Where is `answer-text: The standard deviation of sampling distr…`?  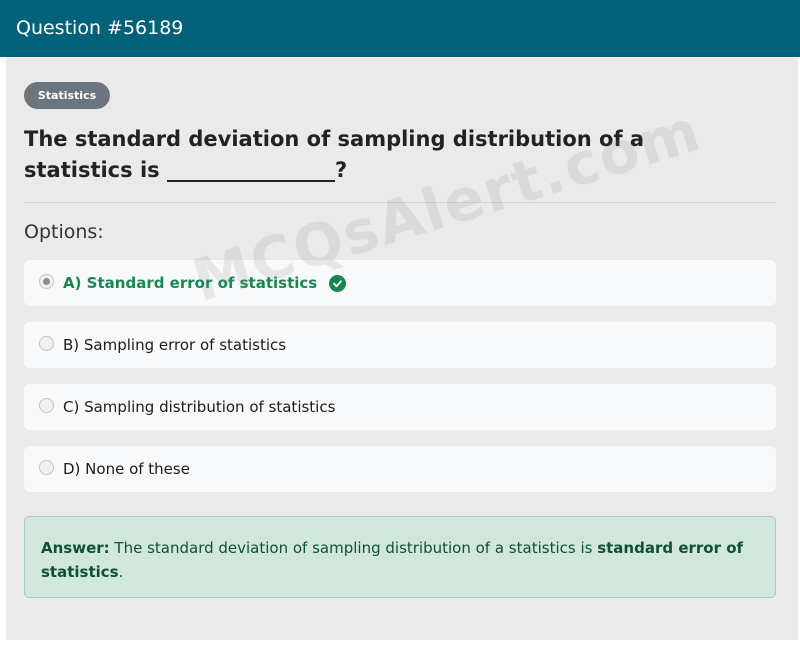
answer-text: The standard deviation of sampling distr… is located at coordinates (353, 548).